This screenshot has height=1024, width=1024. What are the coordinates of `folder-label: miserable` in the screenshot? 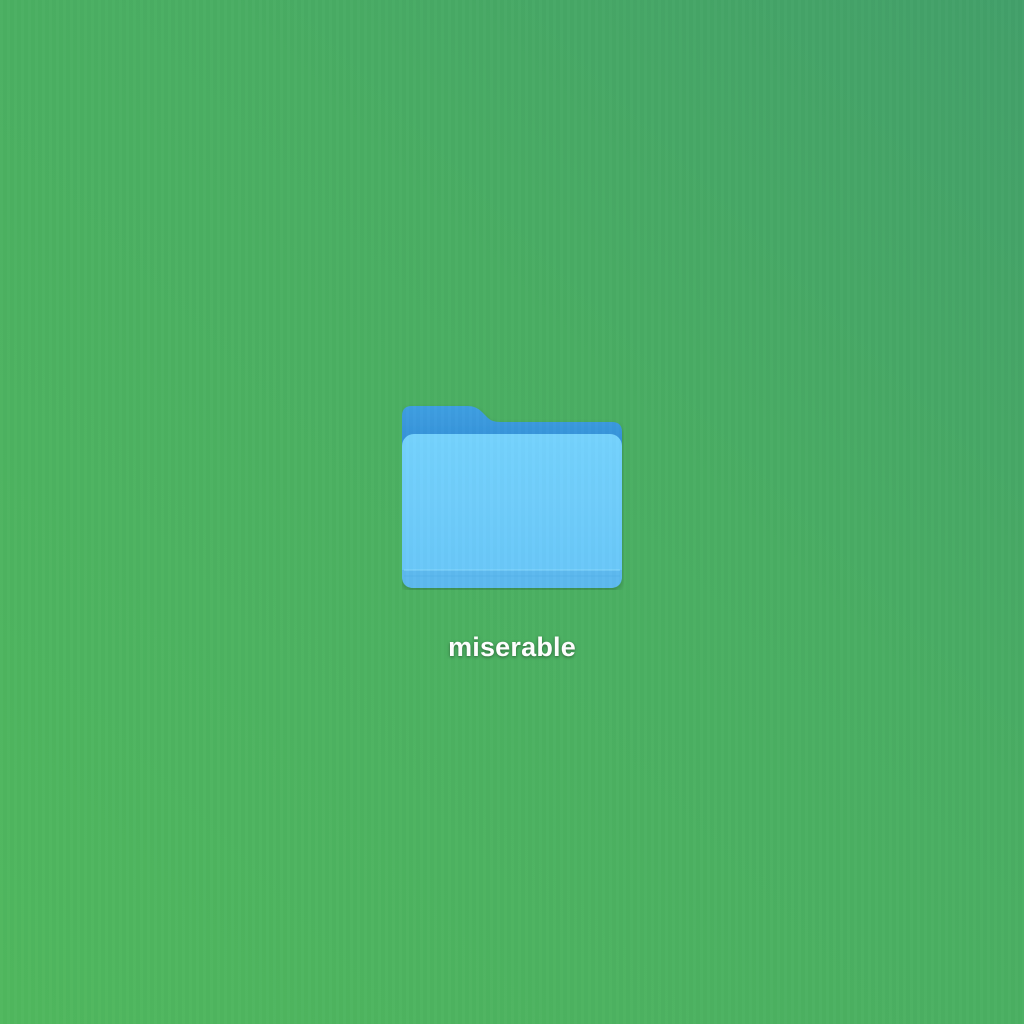 It's located at (512, 647).